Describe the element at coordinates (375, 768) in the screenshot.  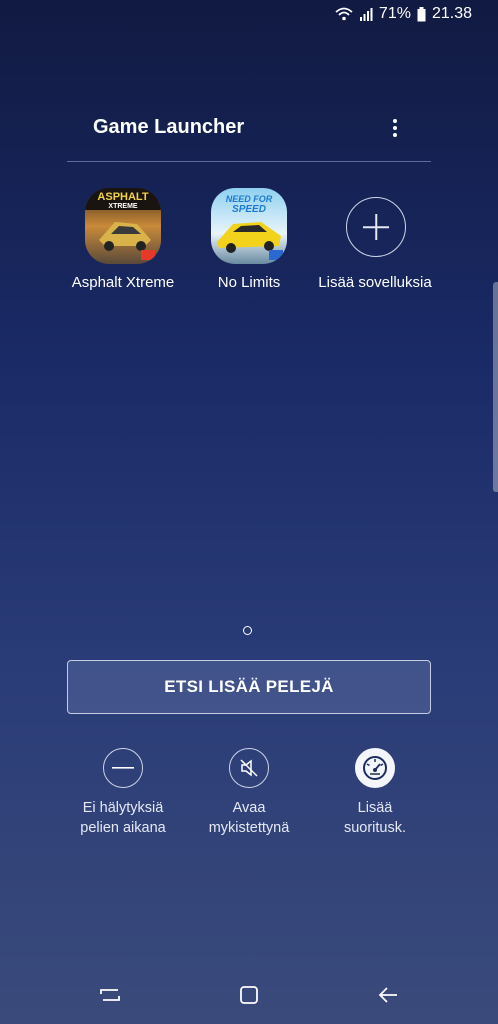
I see `performance-gauge-icon` at that location.